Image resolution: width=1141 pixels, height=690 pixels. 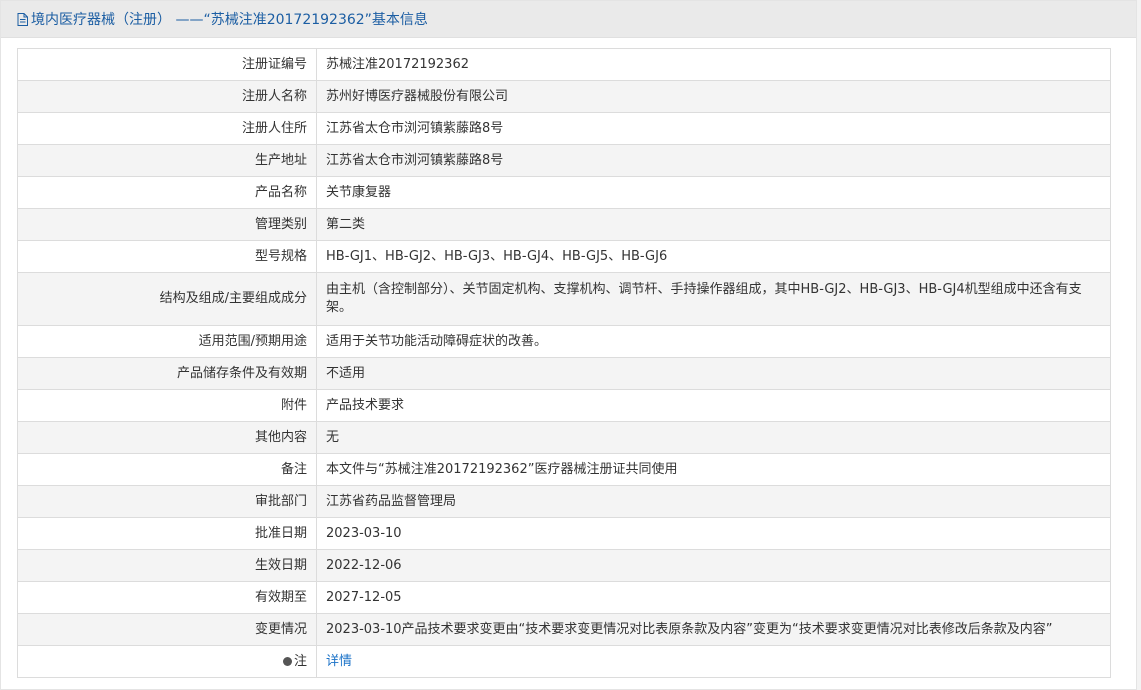 I want to click on row-value: 不适用, so click(x=713, y=373).